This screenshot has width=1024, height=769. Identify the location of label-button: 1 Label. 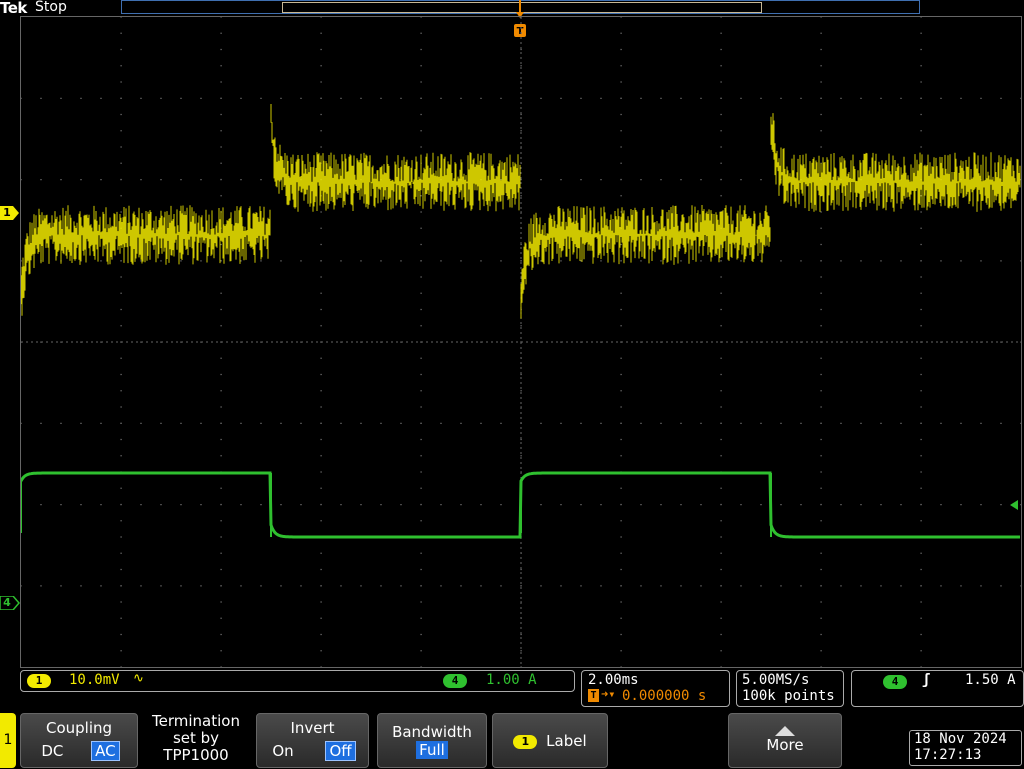
(550, 740).